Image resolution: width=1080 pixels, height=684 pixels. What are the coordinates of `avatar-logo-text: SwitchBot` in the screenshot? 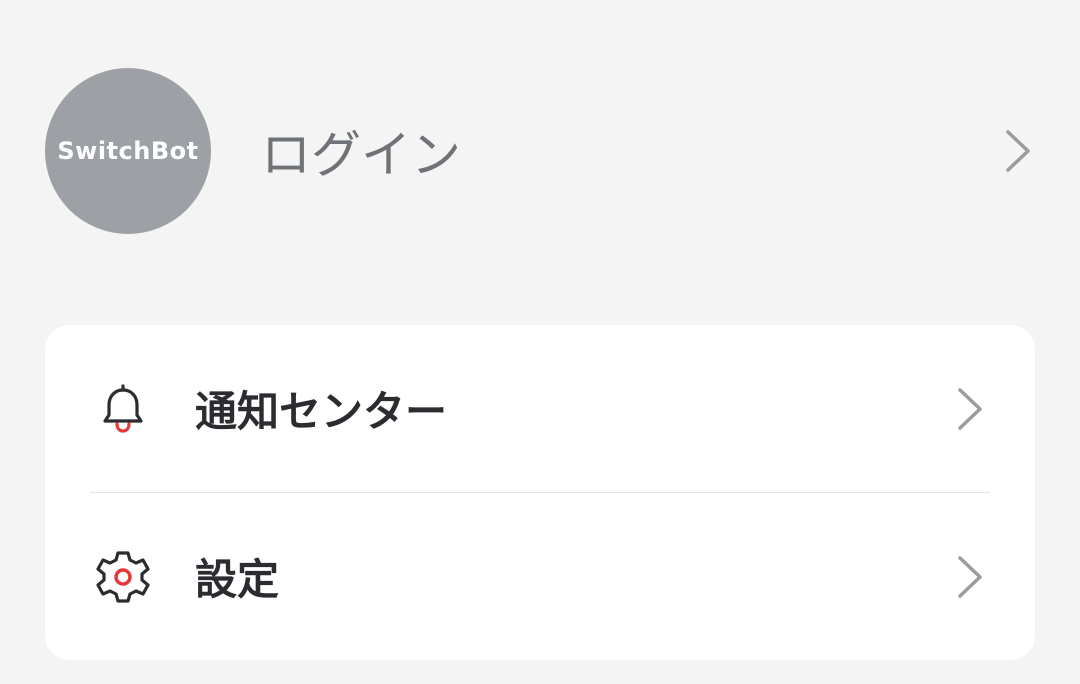 It's located at (128, 151).